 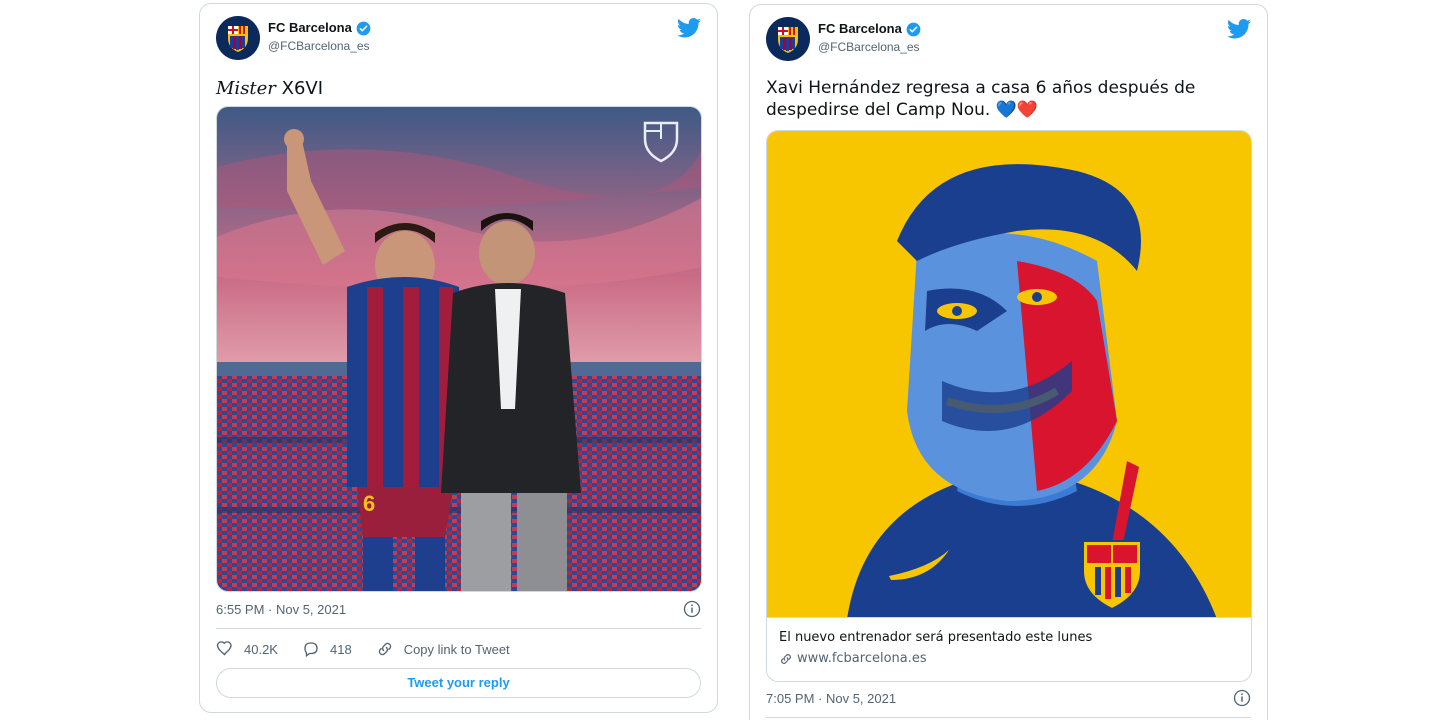 I want to click on tweet-text-line-2: despedirse del Camp Nou., so click(x=878, y=110).